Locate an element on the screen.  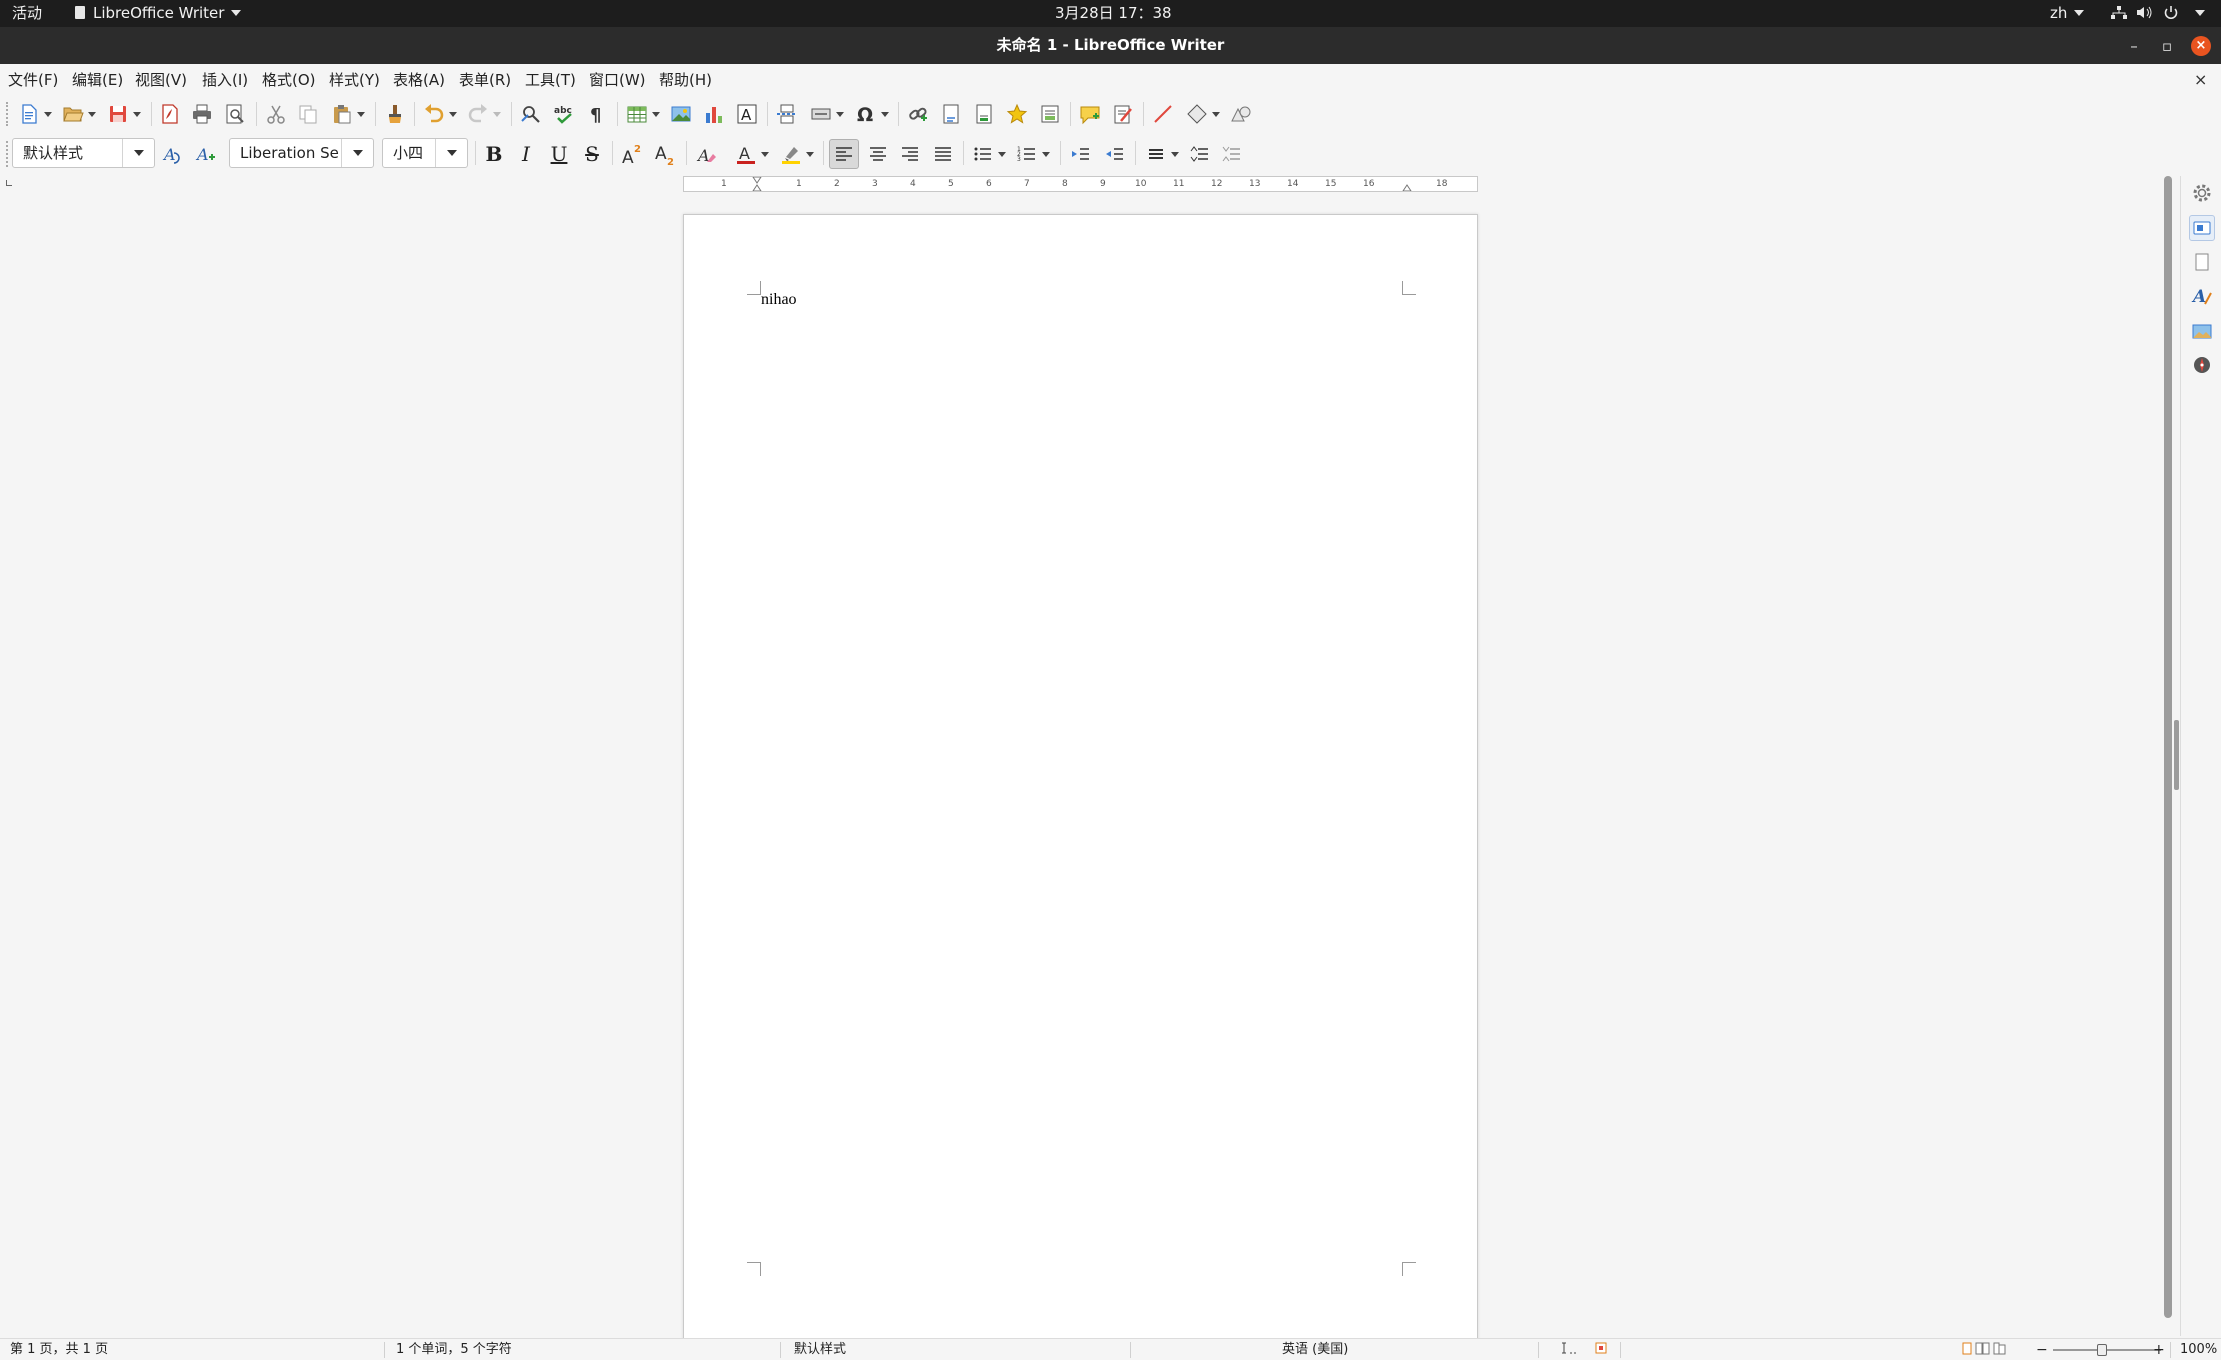
insert-chart-button is located at coordinates (714, 114).